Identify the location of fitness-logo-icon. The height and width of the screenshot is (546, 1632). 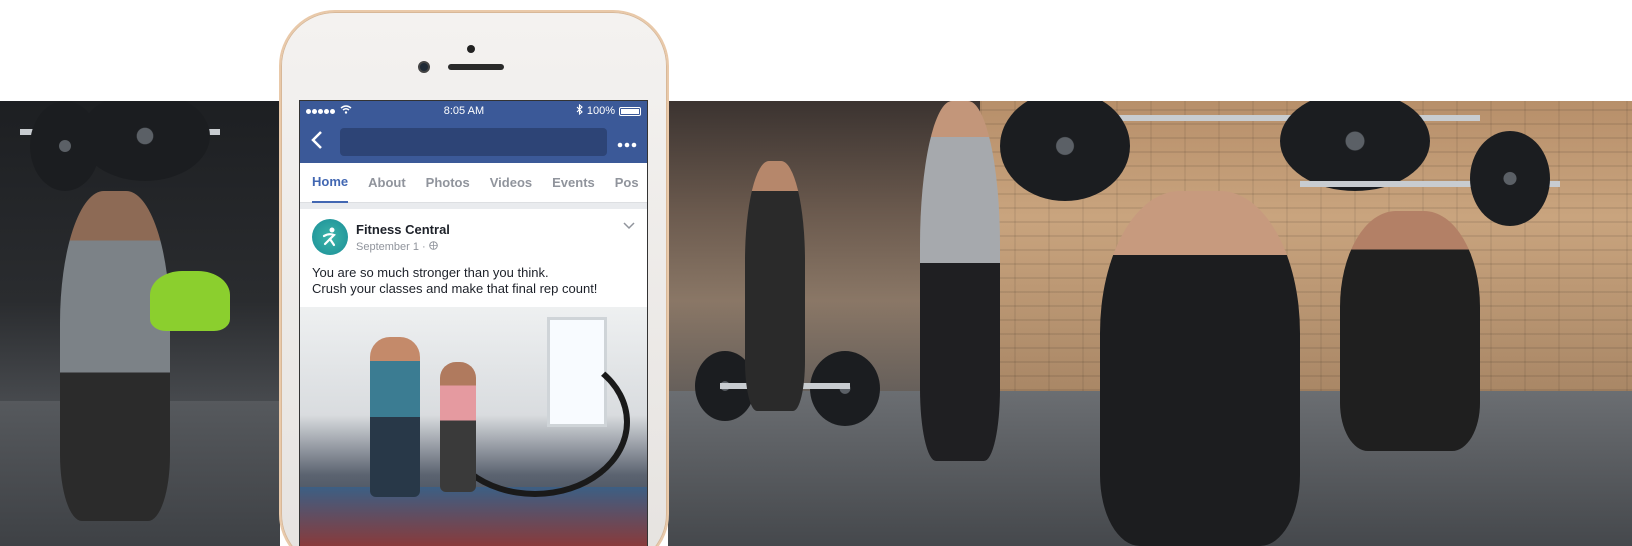
(329, 237).